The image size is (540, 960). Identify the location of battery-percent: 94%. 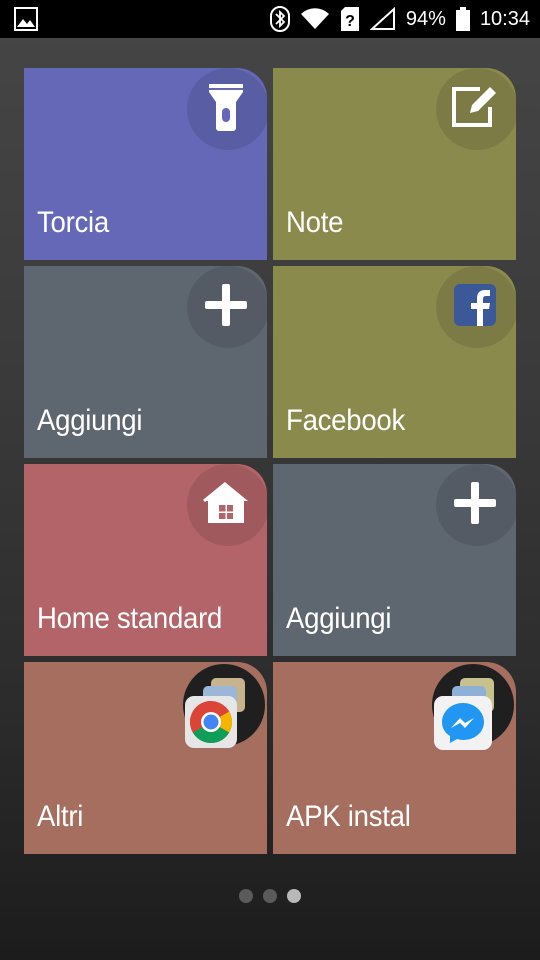
(425, 18).